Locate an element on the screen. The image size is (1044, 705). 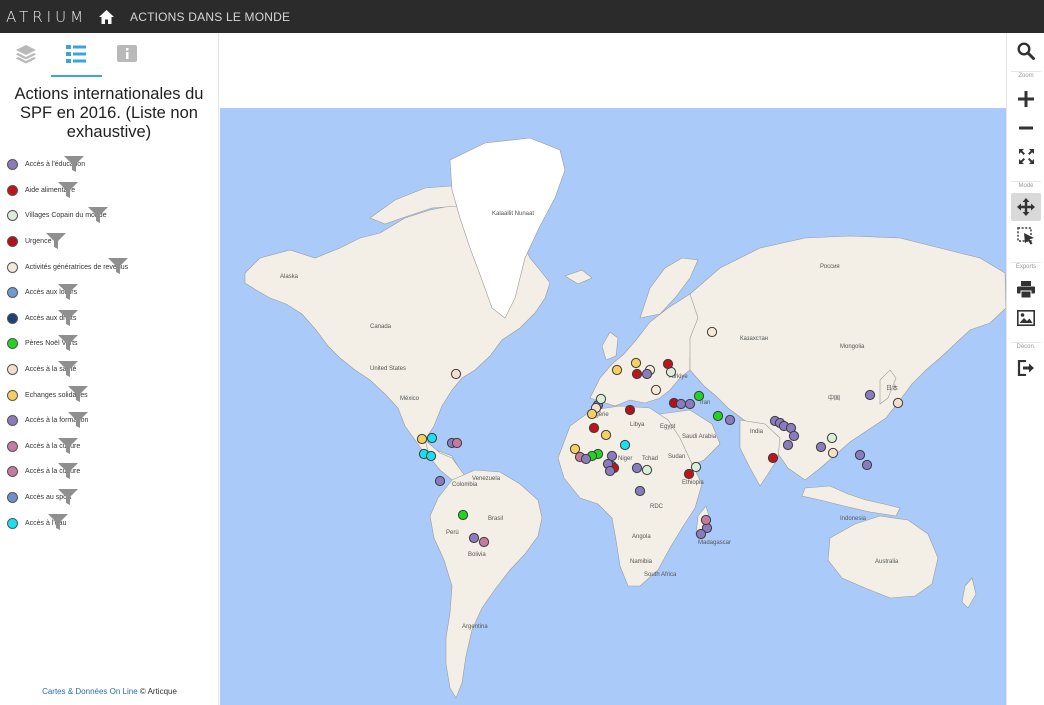
legend-item: Urgence is located at coordinates (109, 242).